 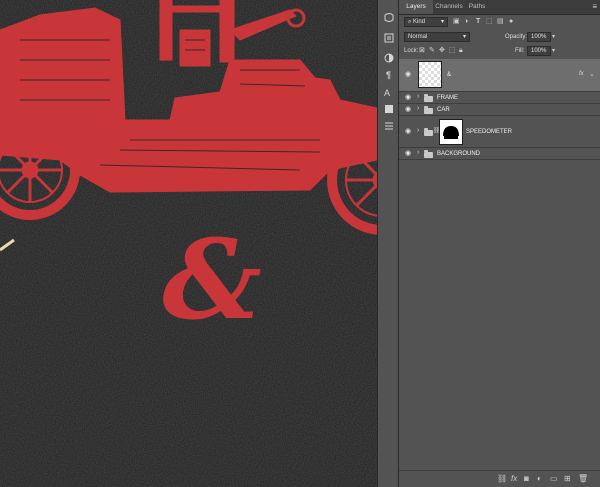 I want to click on fill-field: 100%, so click(x=539, y=51).